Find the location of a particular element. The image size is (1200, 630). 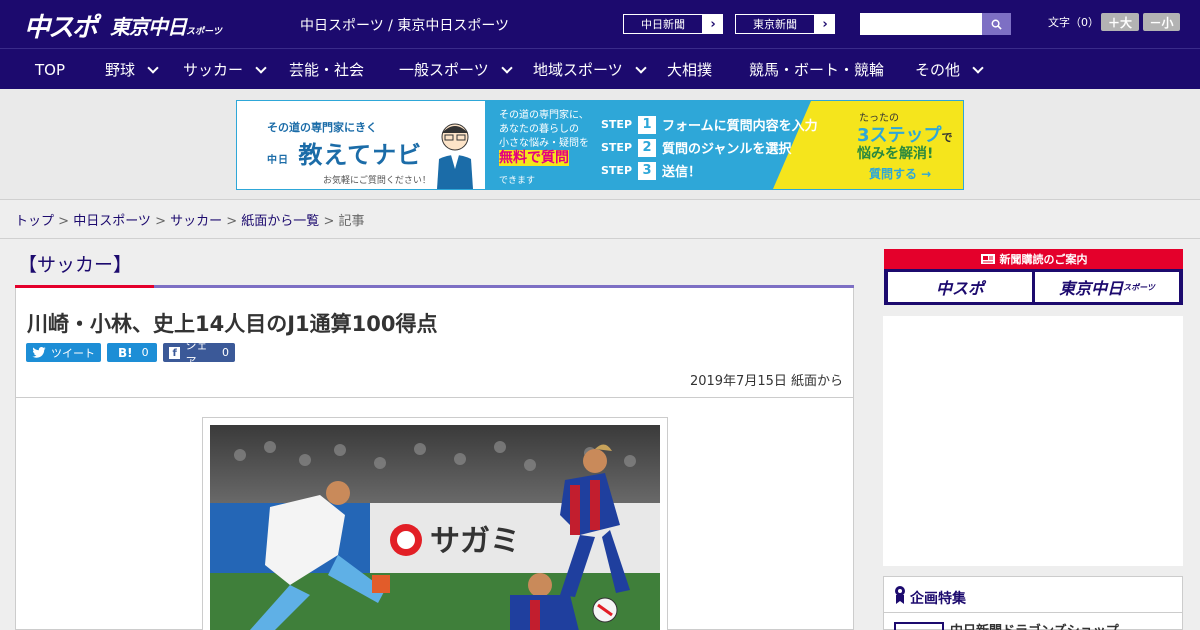

nav-item-soccer: サッカー is located at coordinates (225, 69).